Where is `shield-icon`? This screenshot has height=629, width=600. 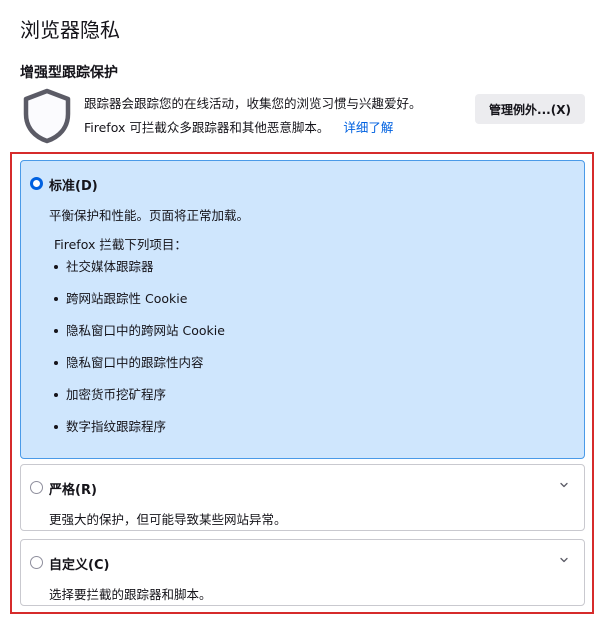
shield-icon is located at coordinates (47, 116).